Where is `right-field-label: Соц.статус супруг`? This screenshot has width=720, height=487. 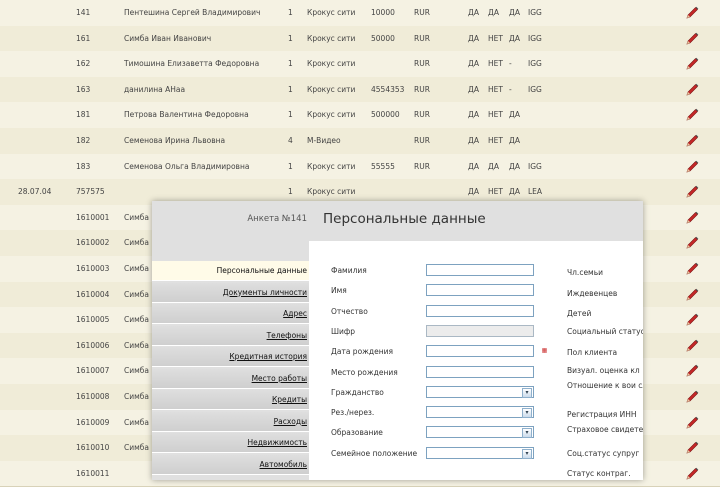
right-field-label: Соц.статус супруг is located at coordinates (603, 453).